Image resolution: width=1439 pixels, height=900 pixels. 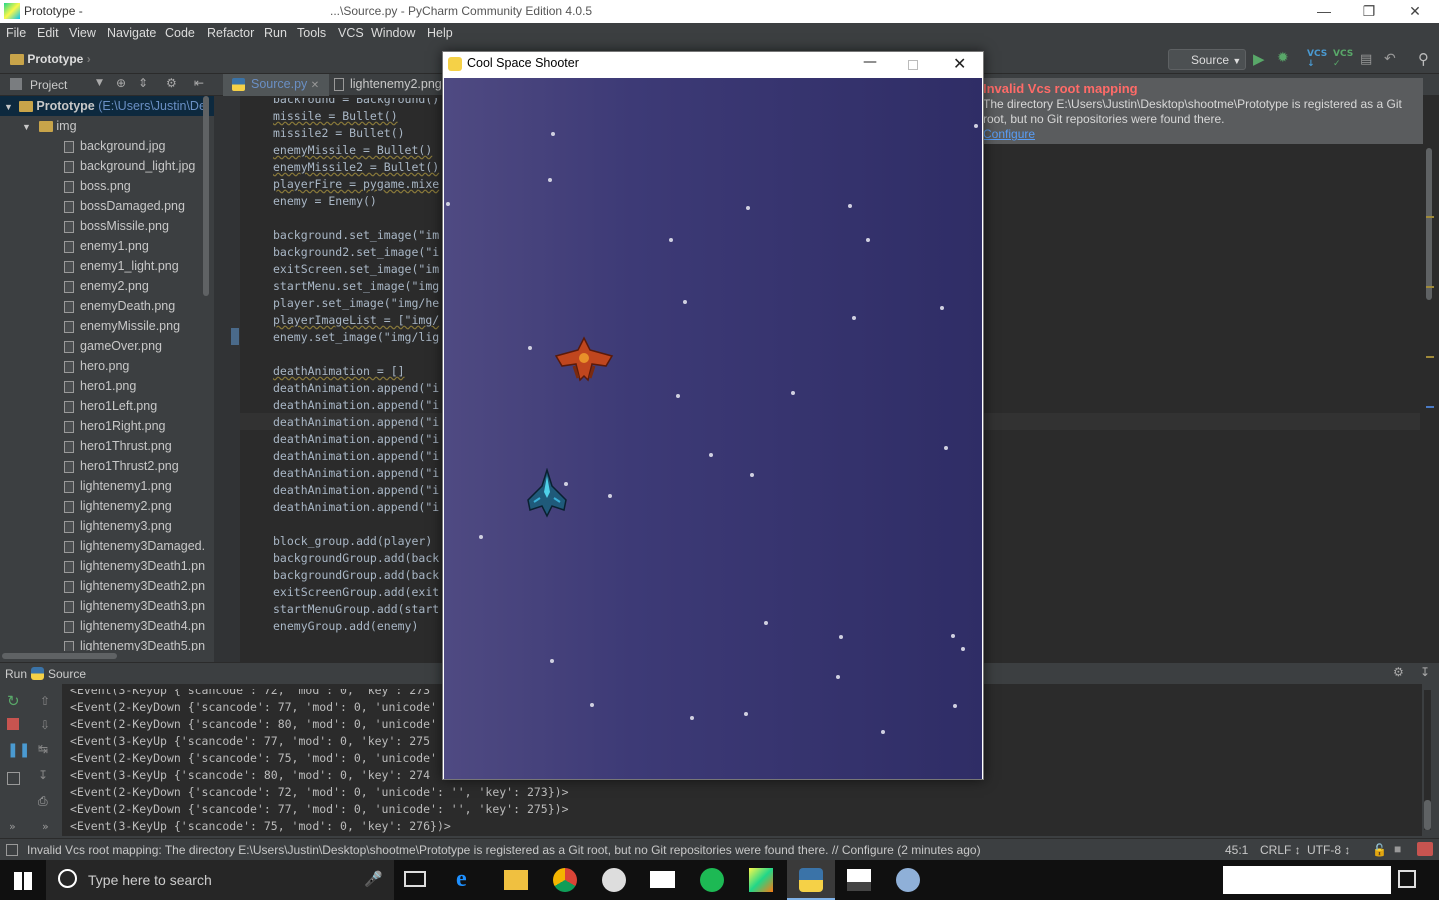 What do you see at coordinates (199, 83) in the screenshot?
I see `hide-panel-icon: ⇤` at bounding box center [199, 83].